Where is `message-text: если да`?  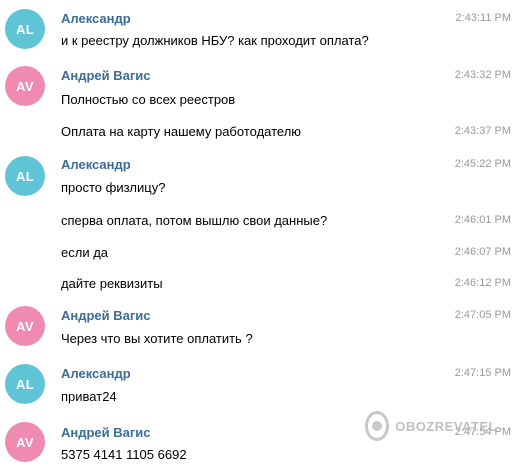 message-text: если да is located at coordinates (85, 252).